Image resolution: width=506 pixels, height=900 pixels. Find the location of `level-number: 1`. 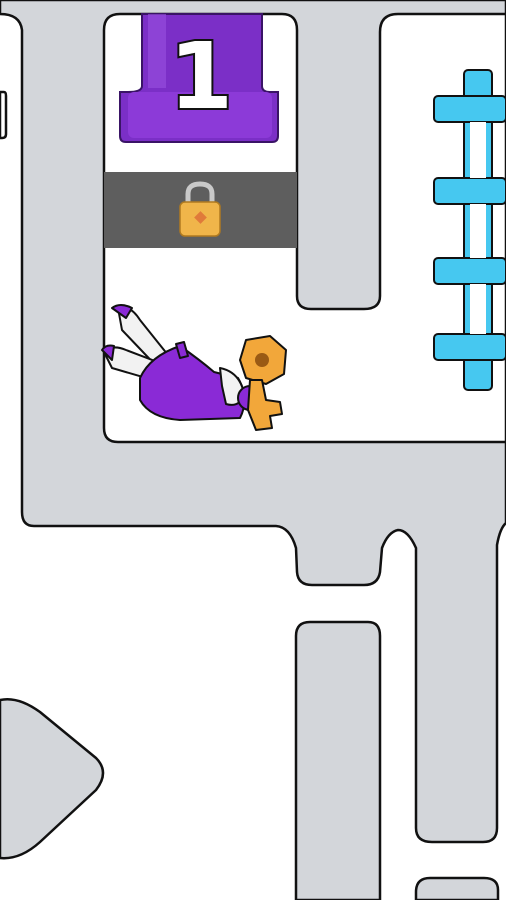

level-number: 1 is located at coordinates (201, 76).